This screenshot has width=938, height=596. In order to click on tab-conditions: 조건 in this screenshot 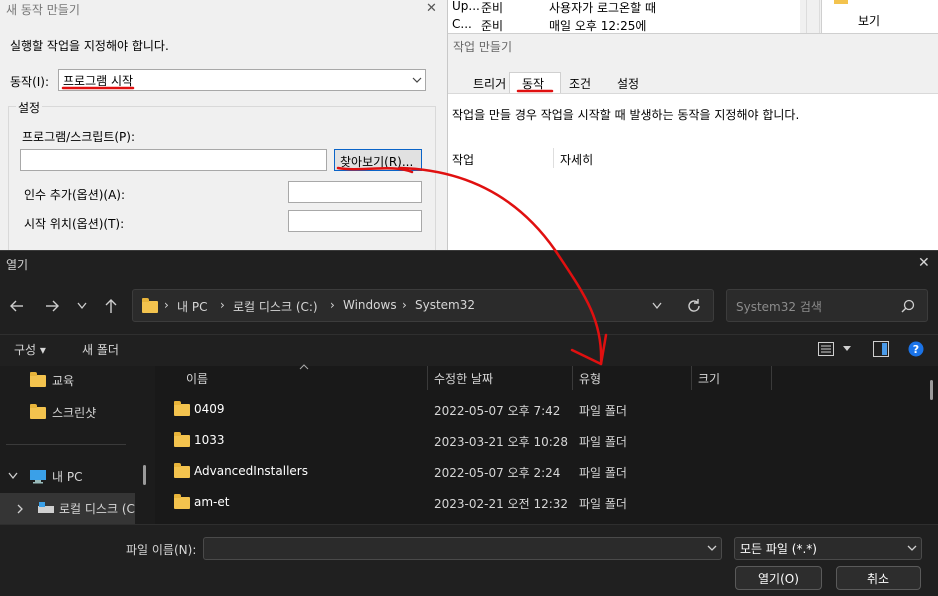, I will do `click(580, 83)`.